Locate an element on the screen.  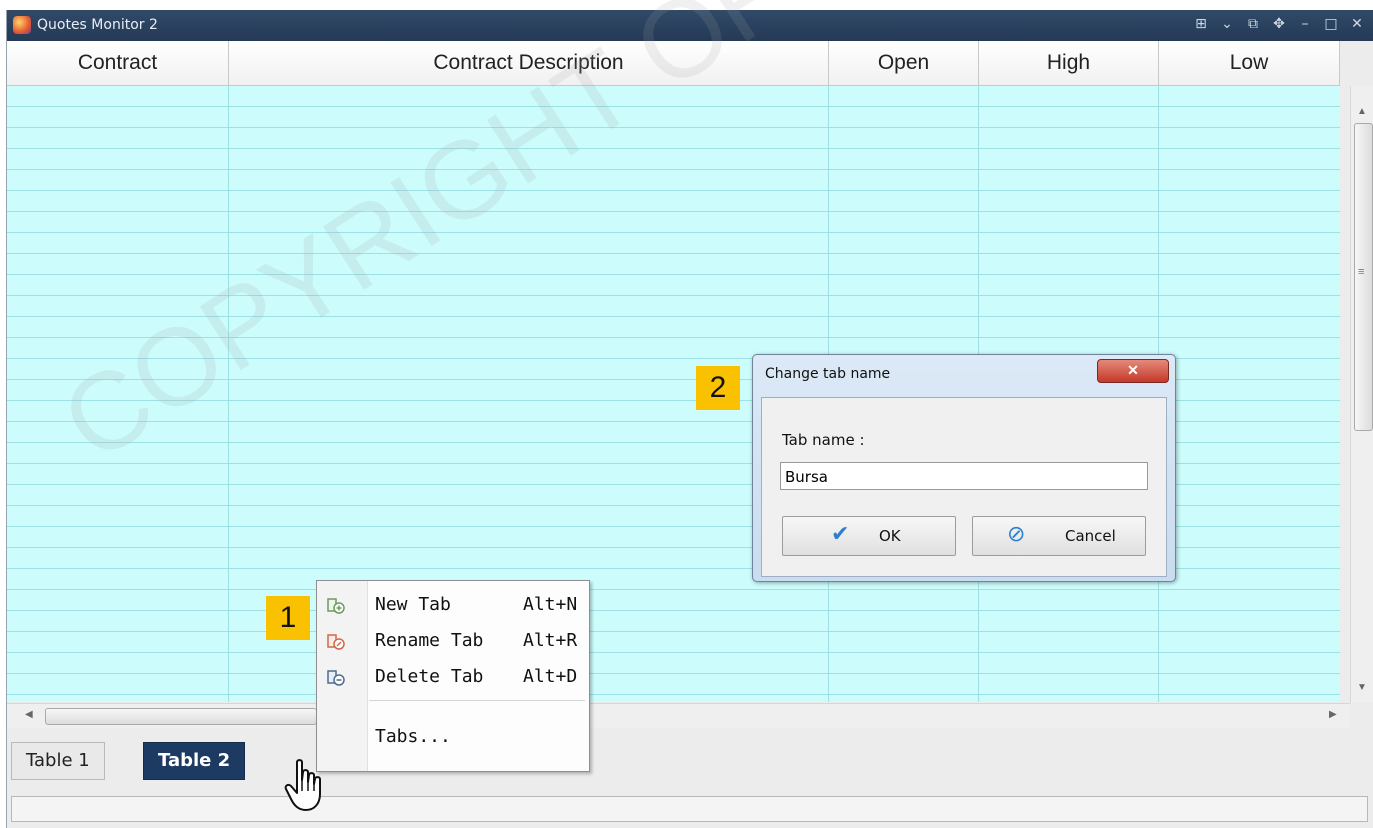
window-title: Quotes Monitor 2 is located at coordinates (97, 25).